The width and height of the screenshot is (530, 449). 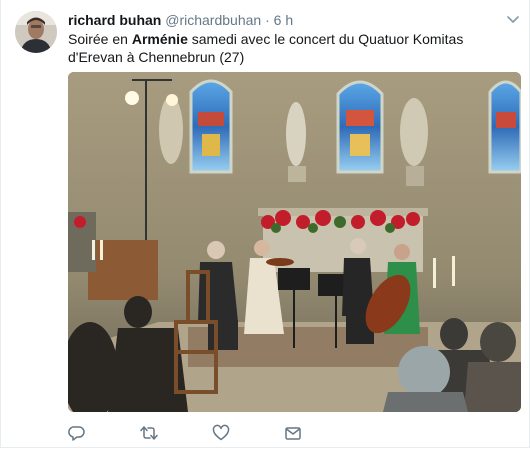 I want to click on retweet-icon, so click(x=149, y=433).